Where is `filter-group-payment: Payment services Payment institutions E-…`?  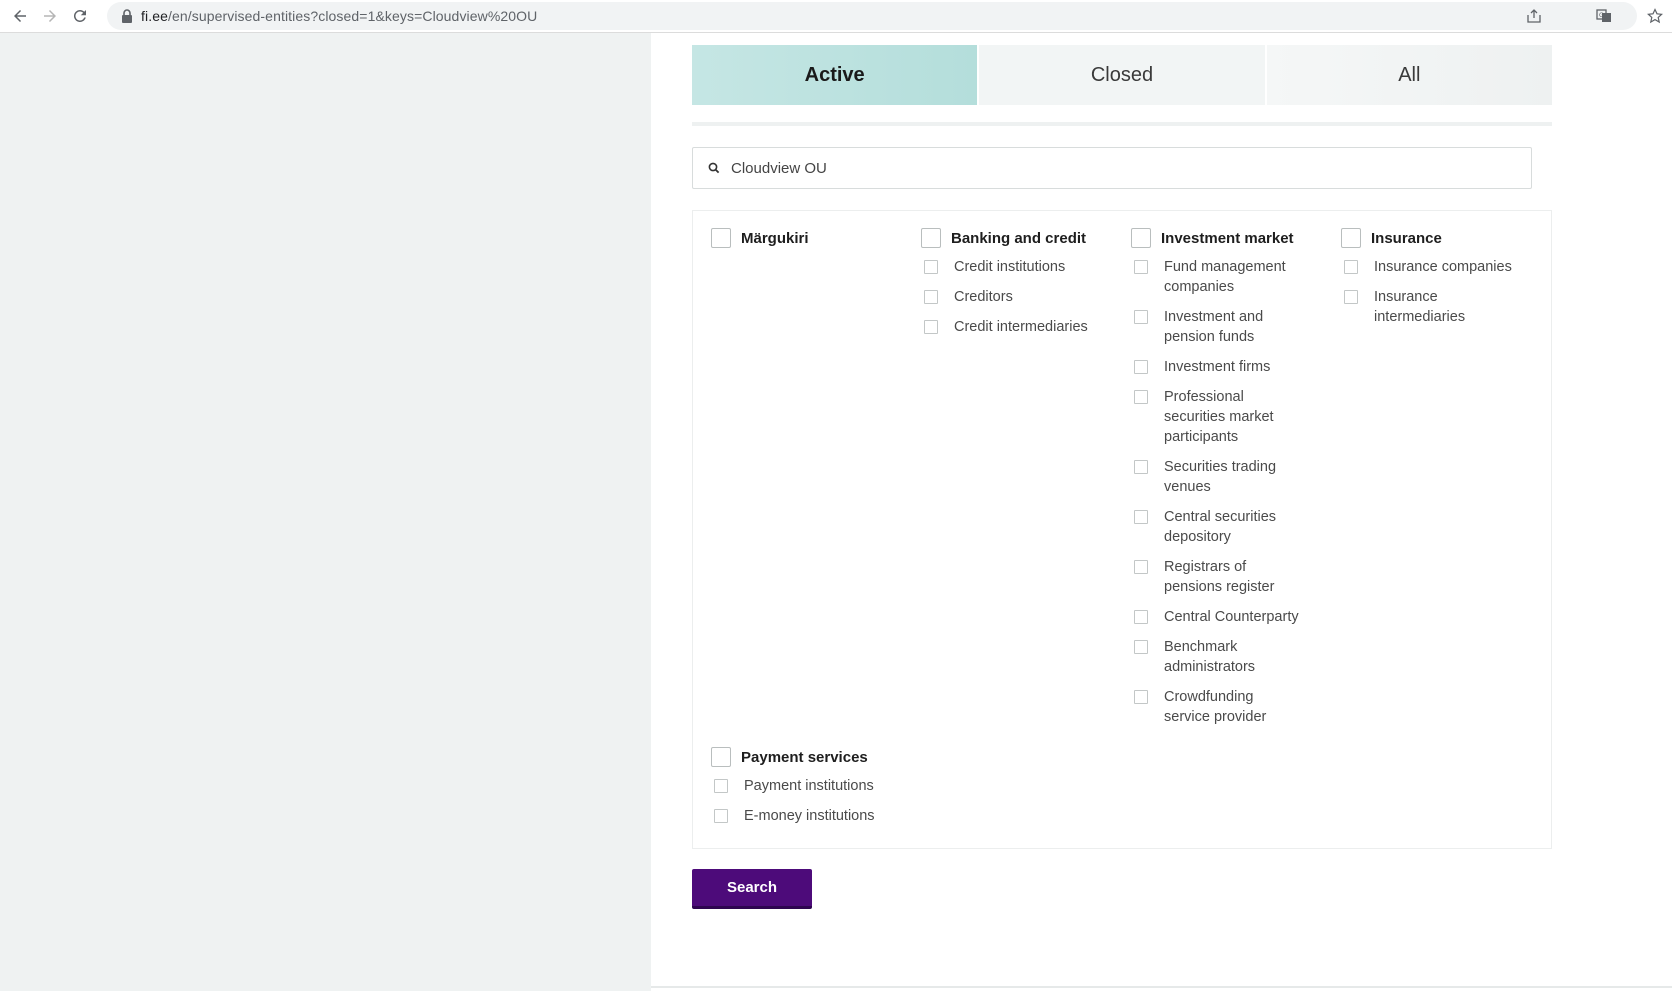
filter-group-payment: Payment services Payment institutions E-… is located at coordinates (811, 791).